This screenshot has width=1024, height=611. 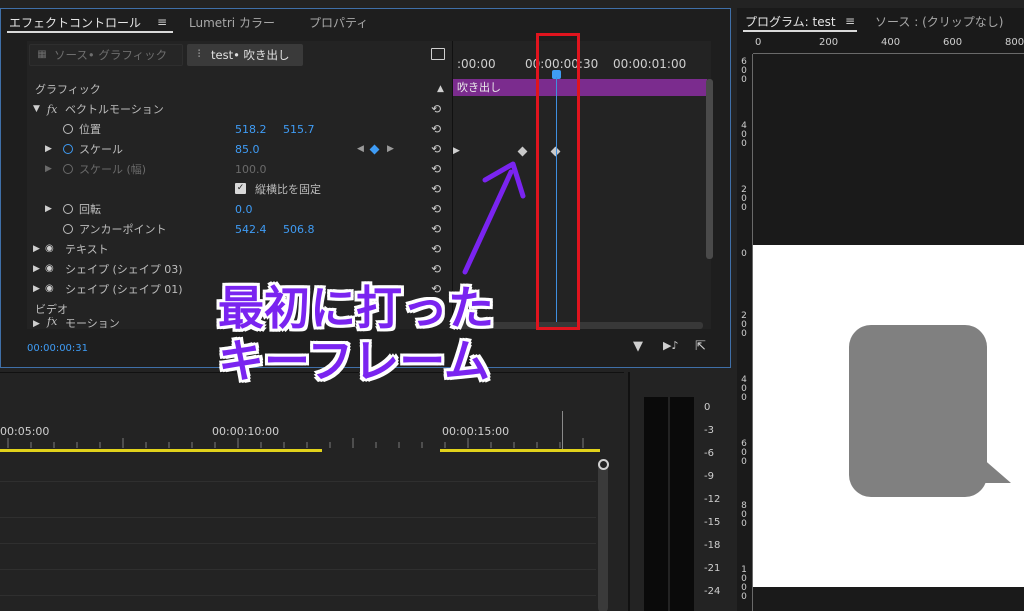 I want to click on tab-properties: プロパティ, so click(x=338, y=22).